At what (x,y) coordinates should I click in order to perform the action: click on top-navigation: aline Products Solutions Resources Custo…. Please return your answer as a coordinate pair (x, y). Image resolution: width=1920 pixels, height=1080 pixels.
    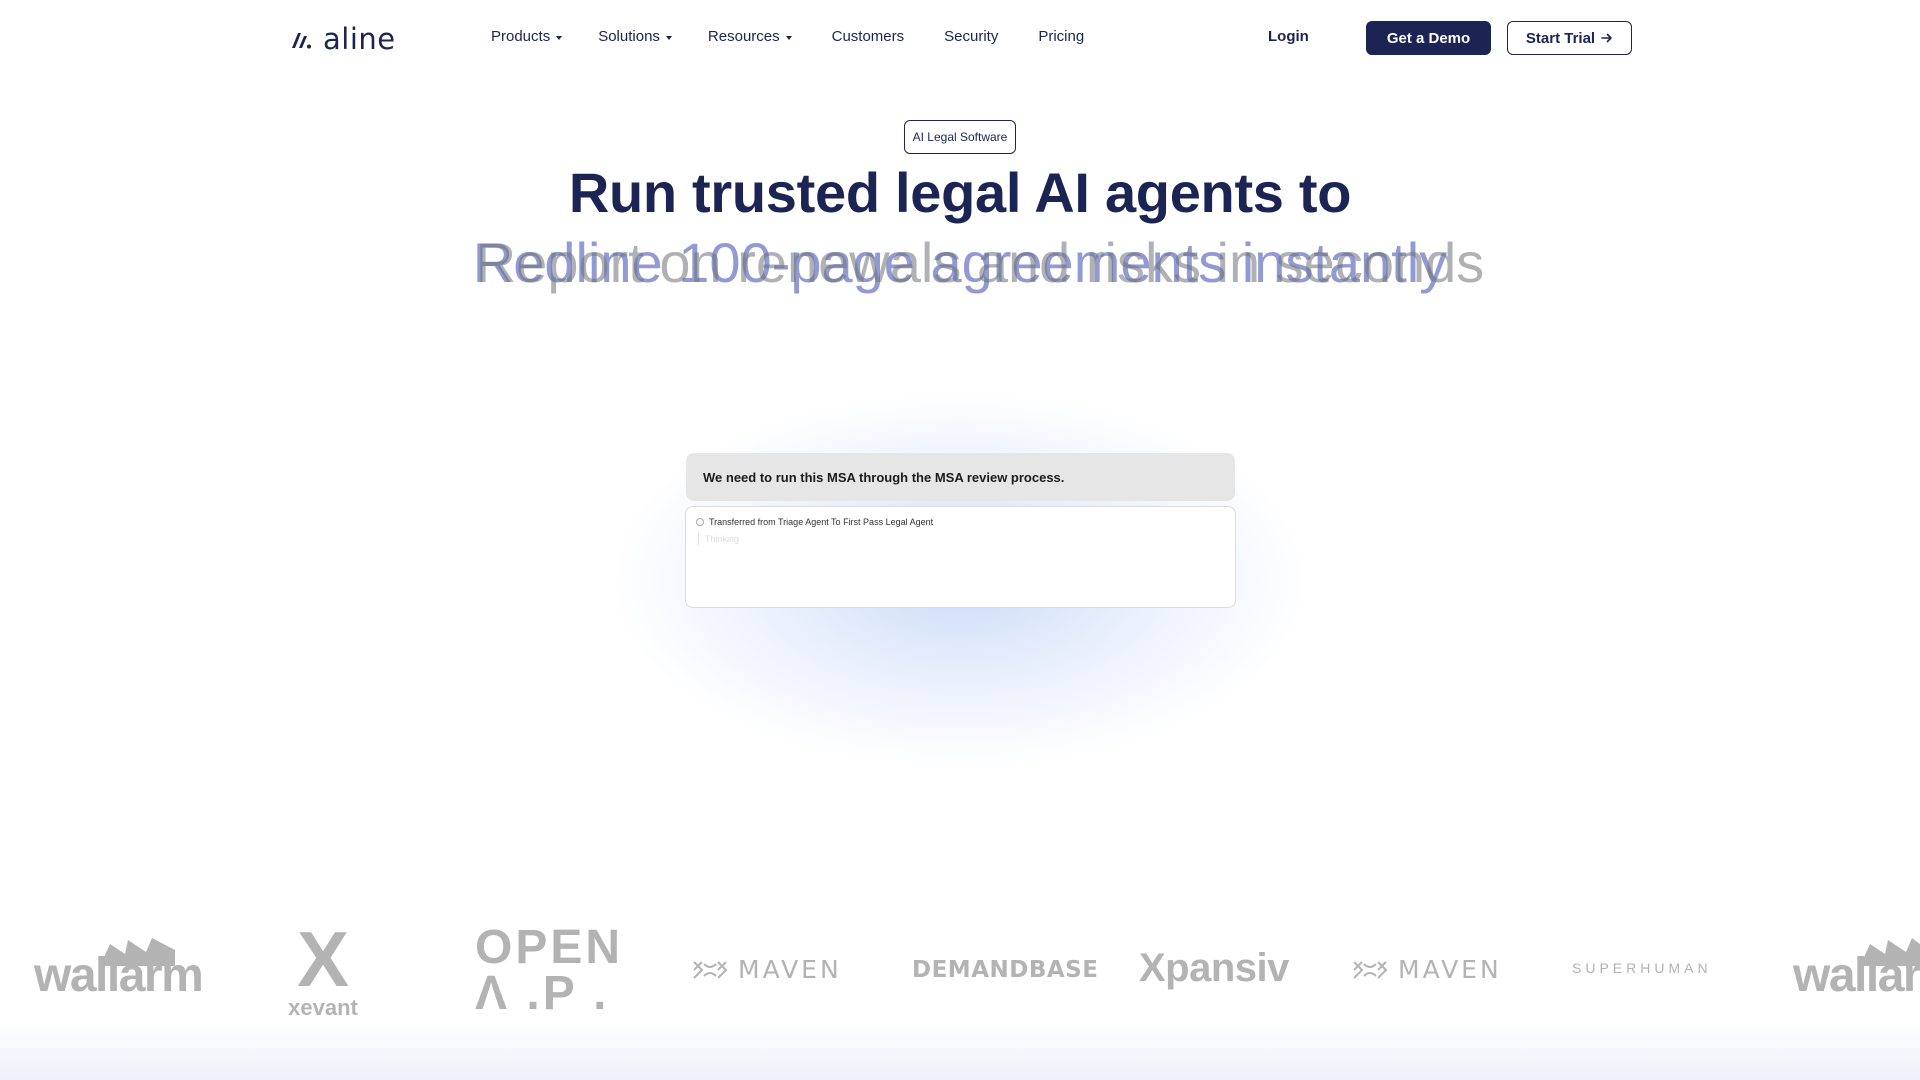
    Looking at the image, I should click on (960, 38).